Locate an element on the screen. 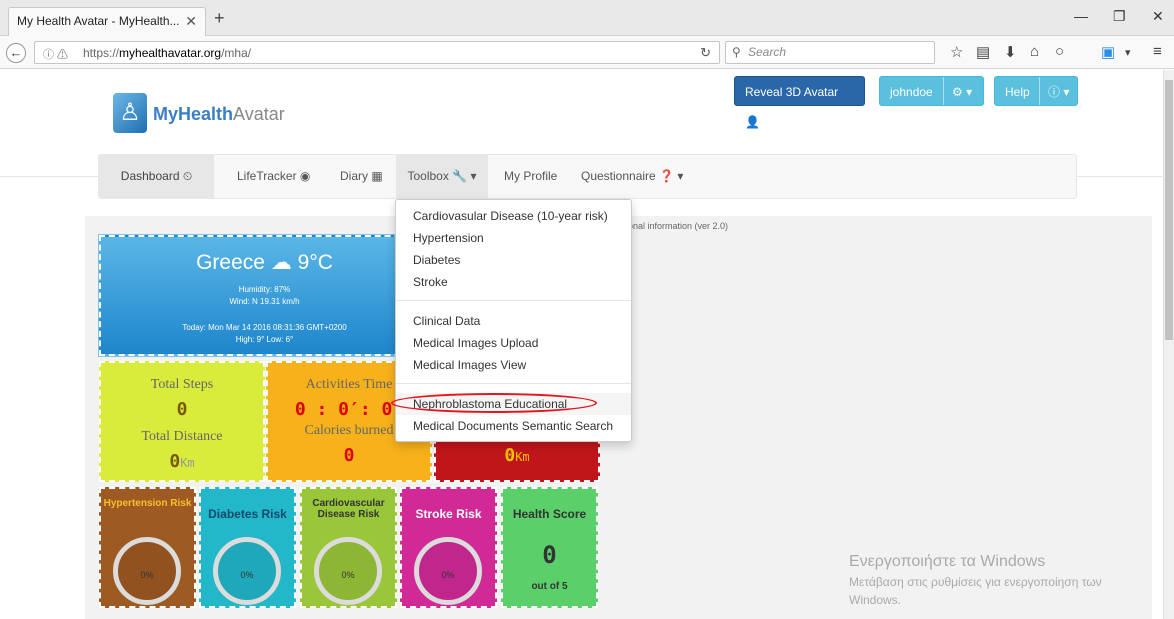  chat-icon: ○ is located at coordinates (1059, 51).